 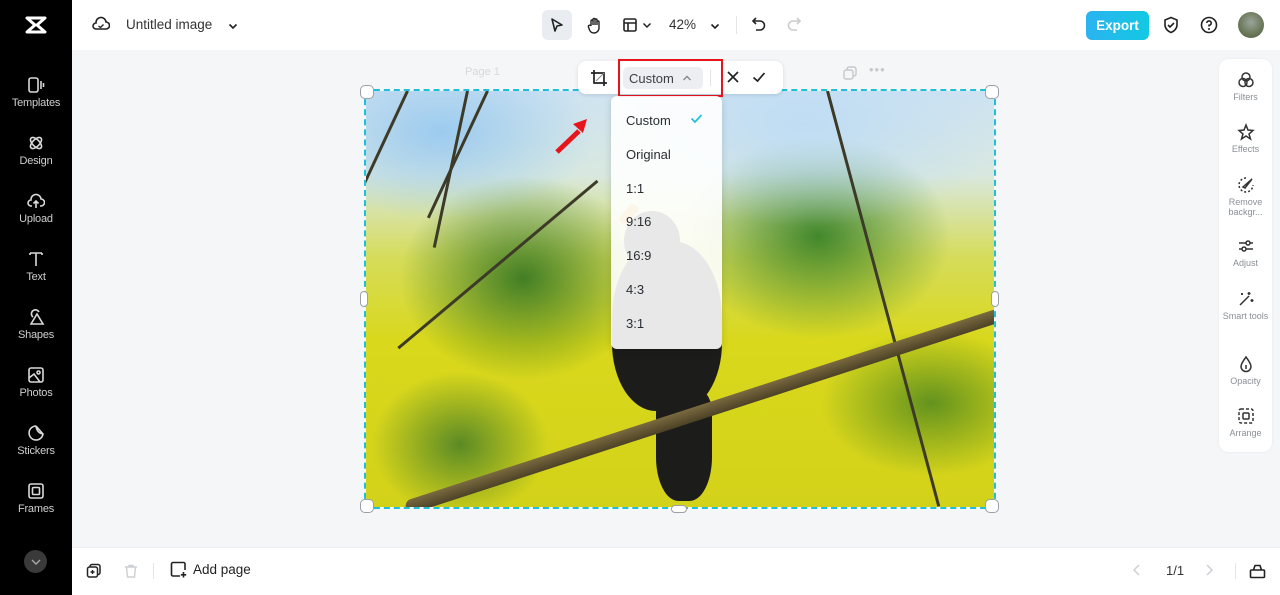 I want to click on sidebar-more-button, so click(x=35, y=561).